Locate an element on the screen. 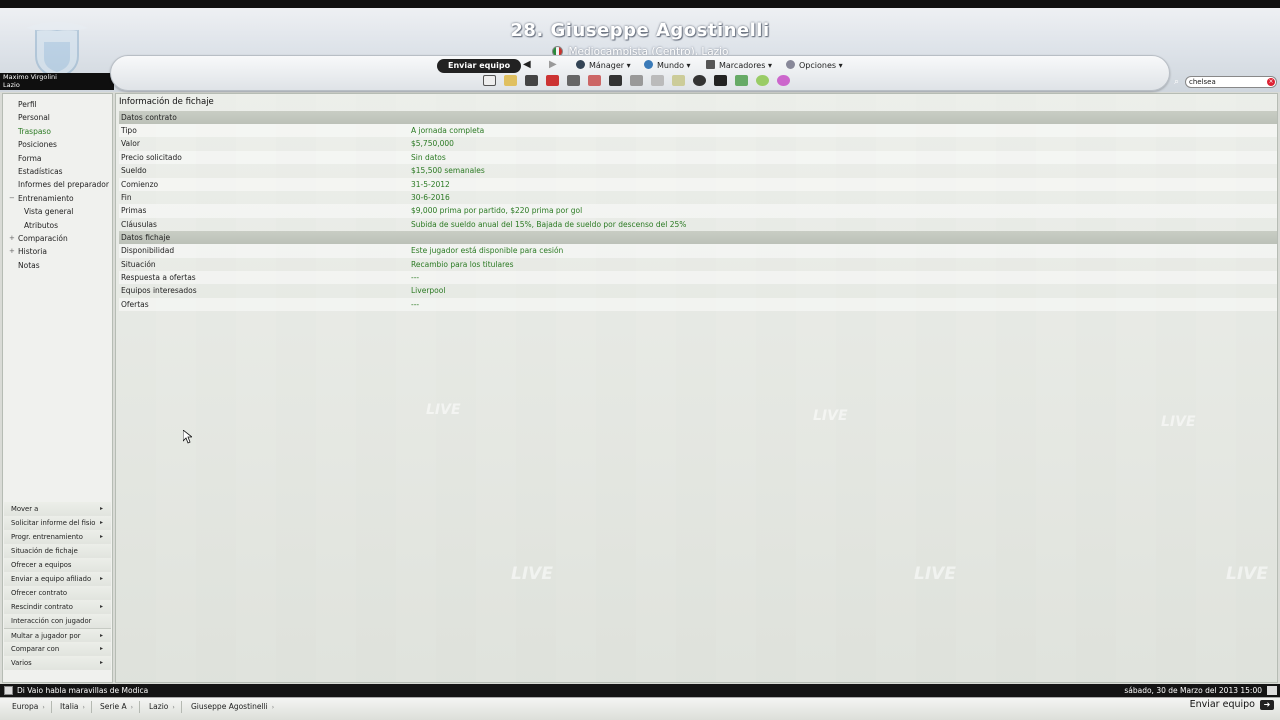  sidebar-item: Informes del preparador is located at coordinates (57, 184).